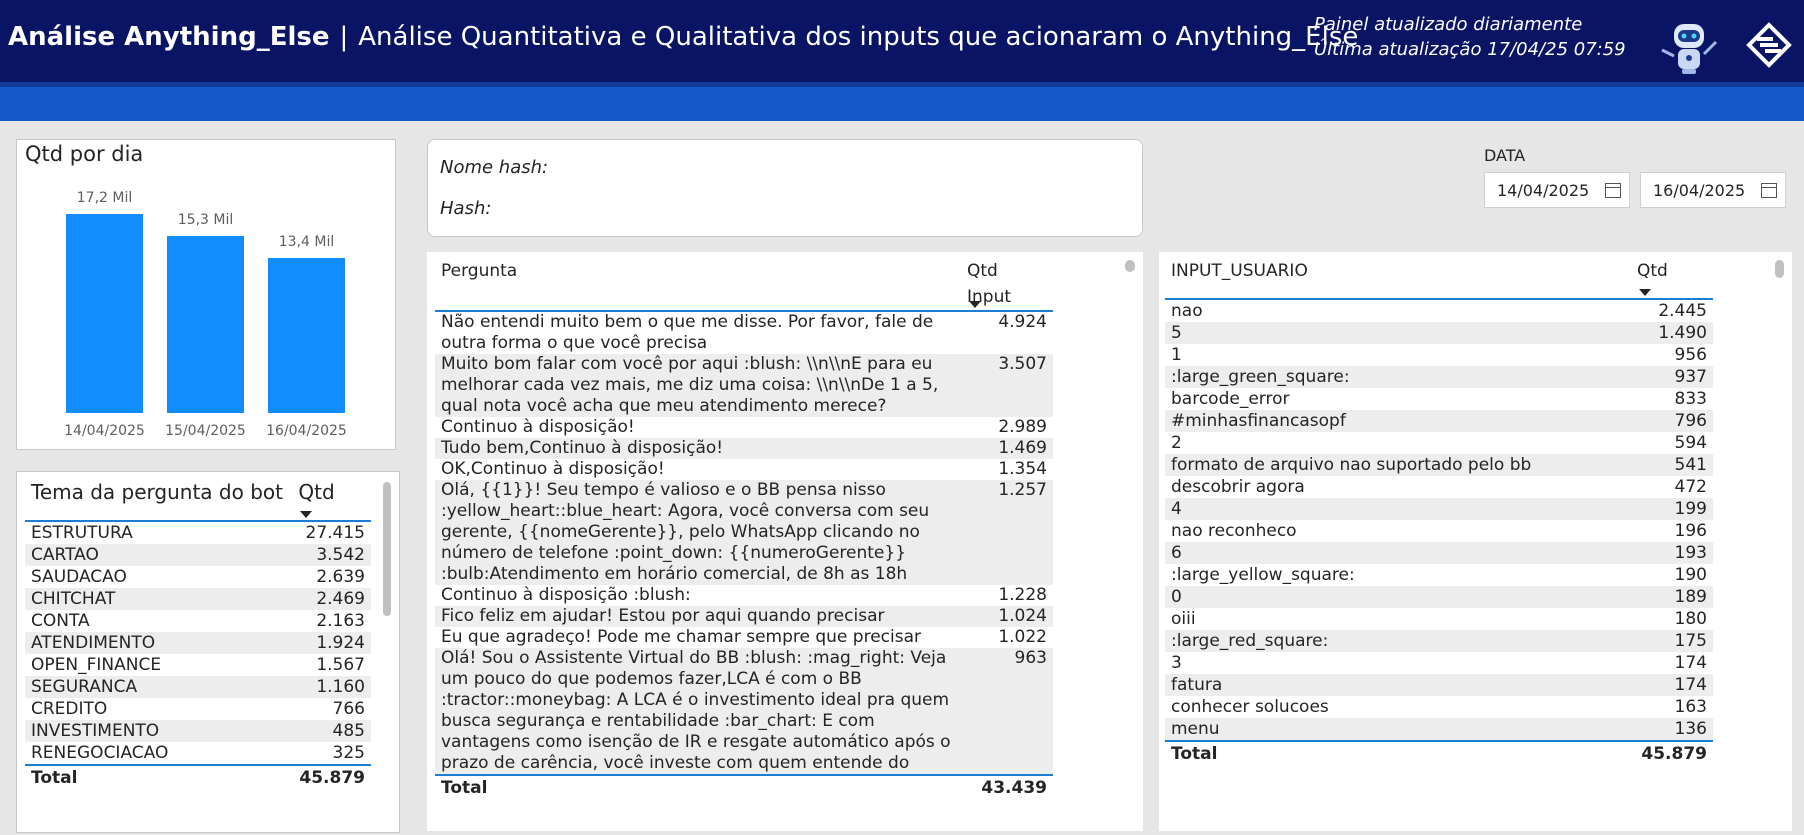 The height and width of the screenshot is (835, 1804). Describe the element at coordinates (1439, 729) in the screenshot. I see `input-row: menu 136` at that location.